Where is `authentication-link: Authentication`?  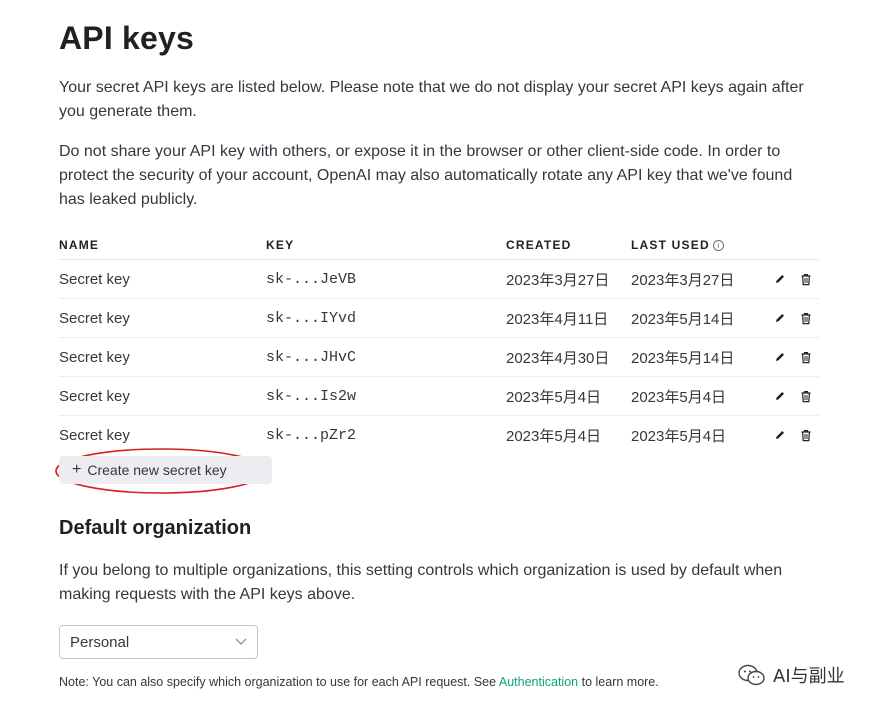 authentication-link: Authentication is located at coordinates (538, 682).